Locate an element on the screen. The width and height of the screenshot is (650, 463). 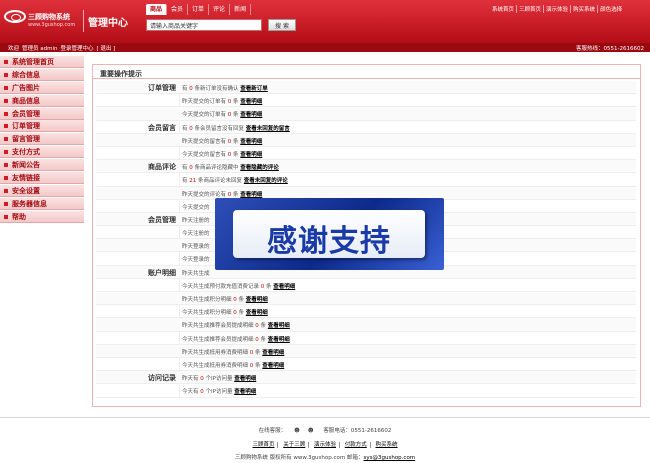
welcome-text: 欢迎 is located at coordinates (14, 49).